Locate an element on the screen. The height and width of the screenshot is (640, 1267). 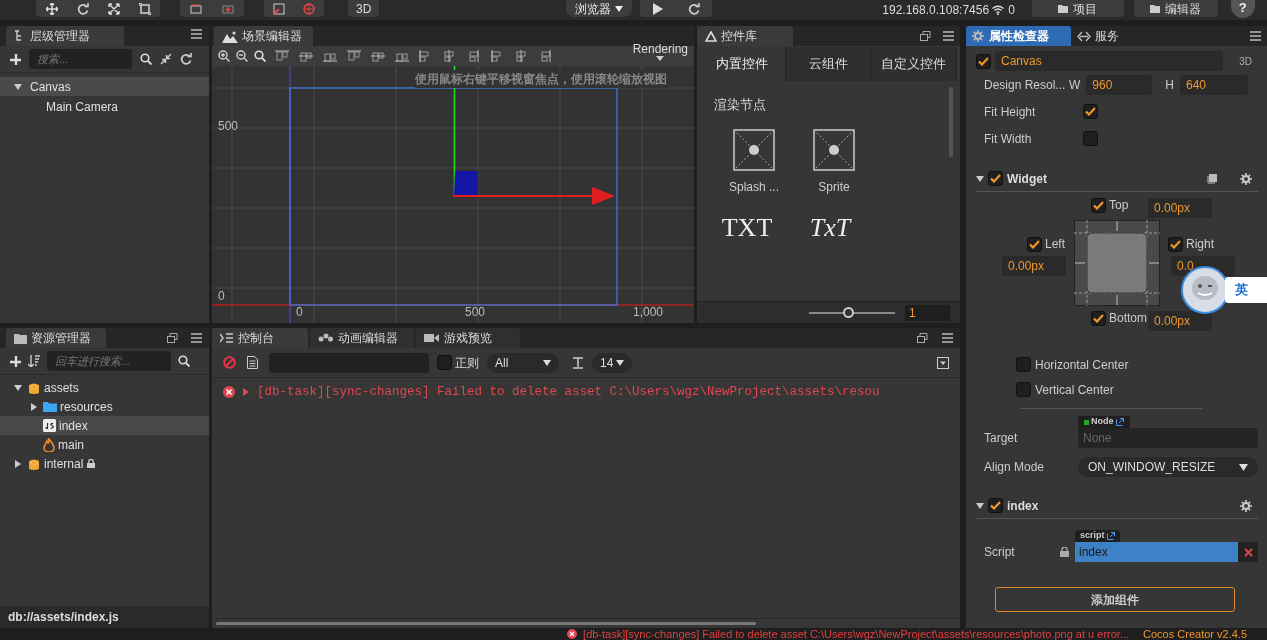
collapse-all-icon is located at coordinates (943, 362).